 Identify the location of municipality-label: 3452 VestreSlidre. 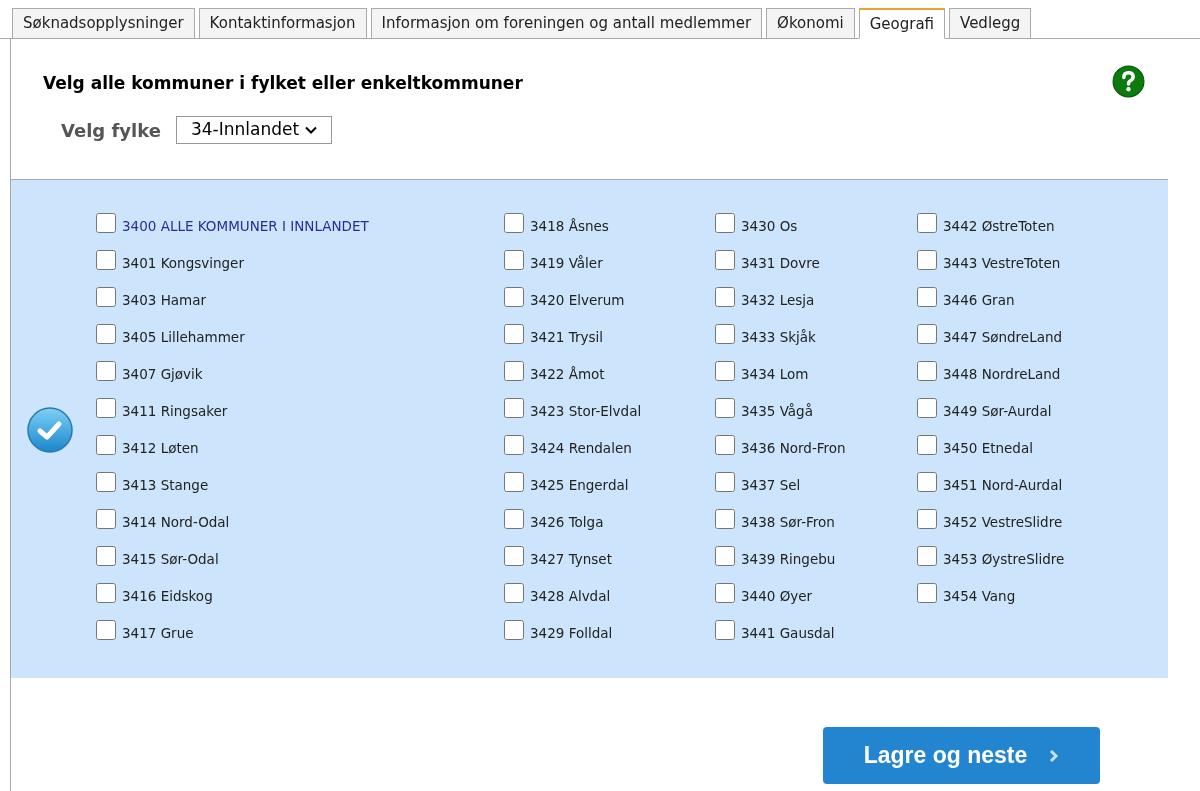
(1003, 522).